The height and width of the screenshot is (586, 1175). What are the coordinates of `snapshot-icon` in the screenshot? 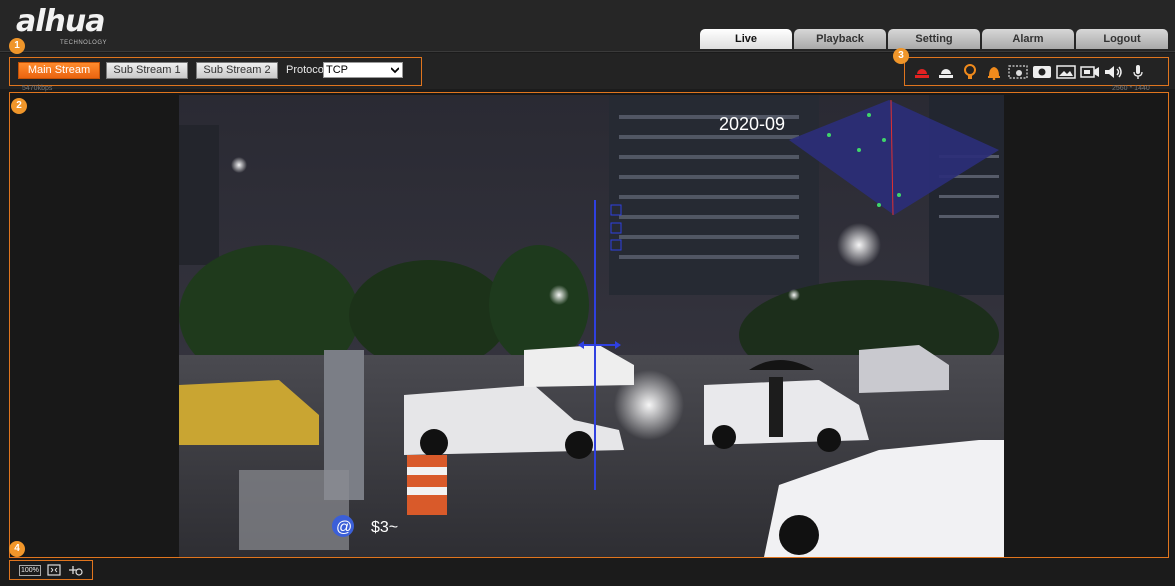 It's located at (1042, 71).